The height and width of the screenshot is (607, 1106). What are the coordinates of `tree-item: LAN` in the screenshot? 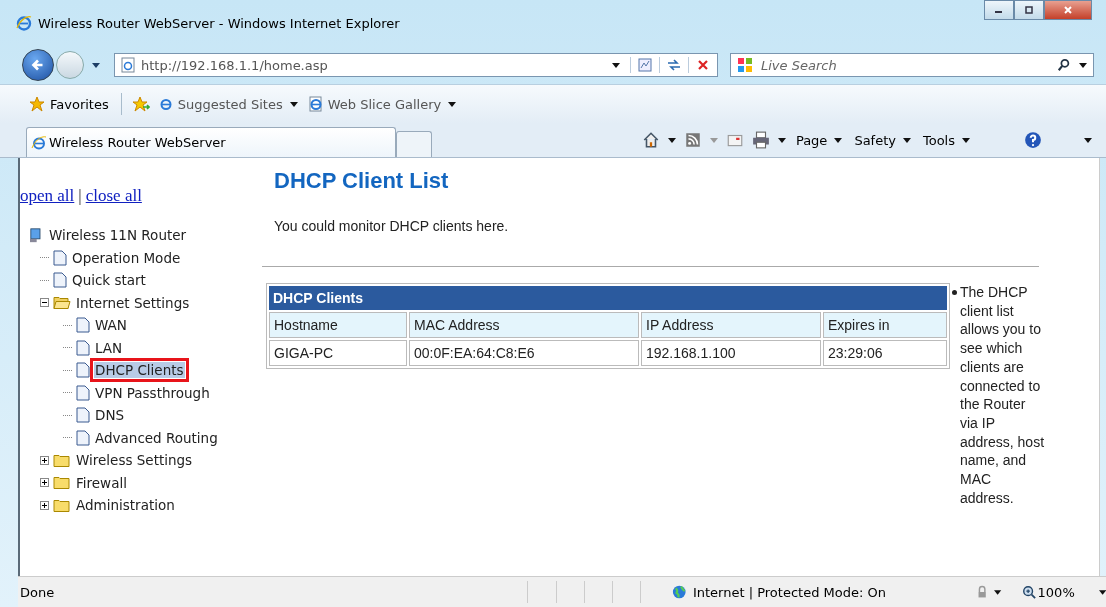 It's located at (109, 347).